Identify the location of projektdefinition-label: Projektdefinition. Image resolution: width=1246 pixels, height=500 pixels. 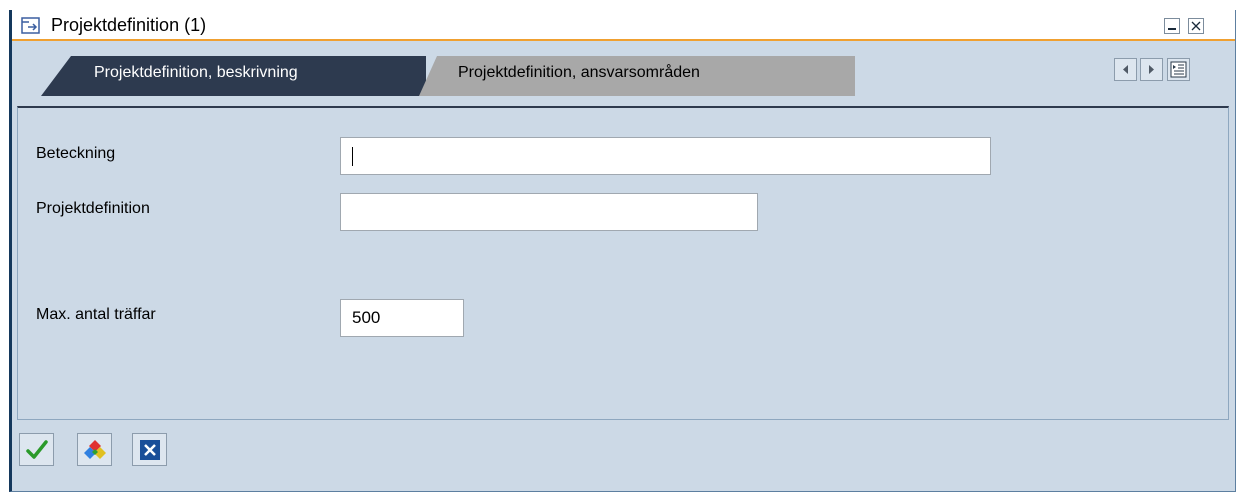
(93, 208).